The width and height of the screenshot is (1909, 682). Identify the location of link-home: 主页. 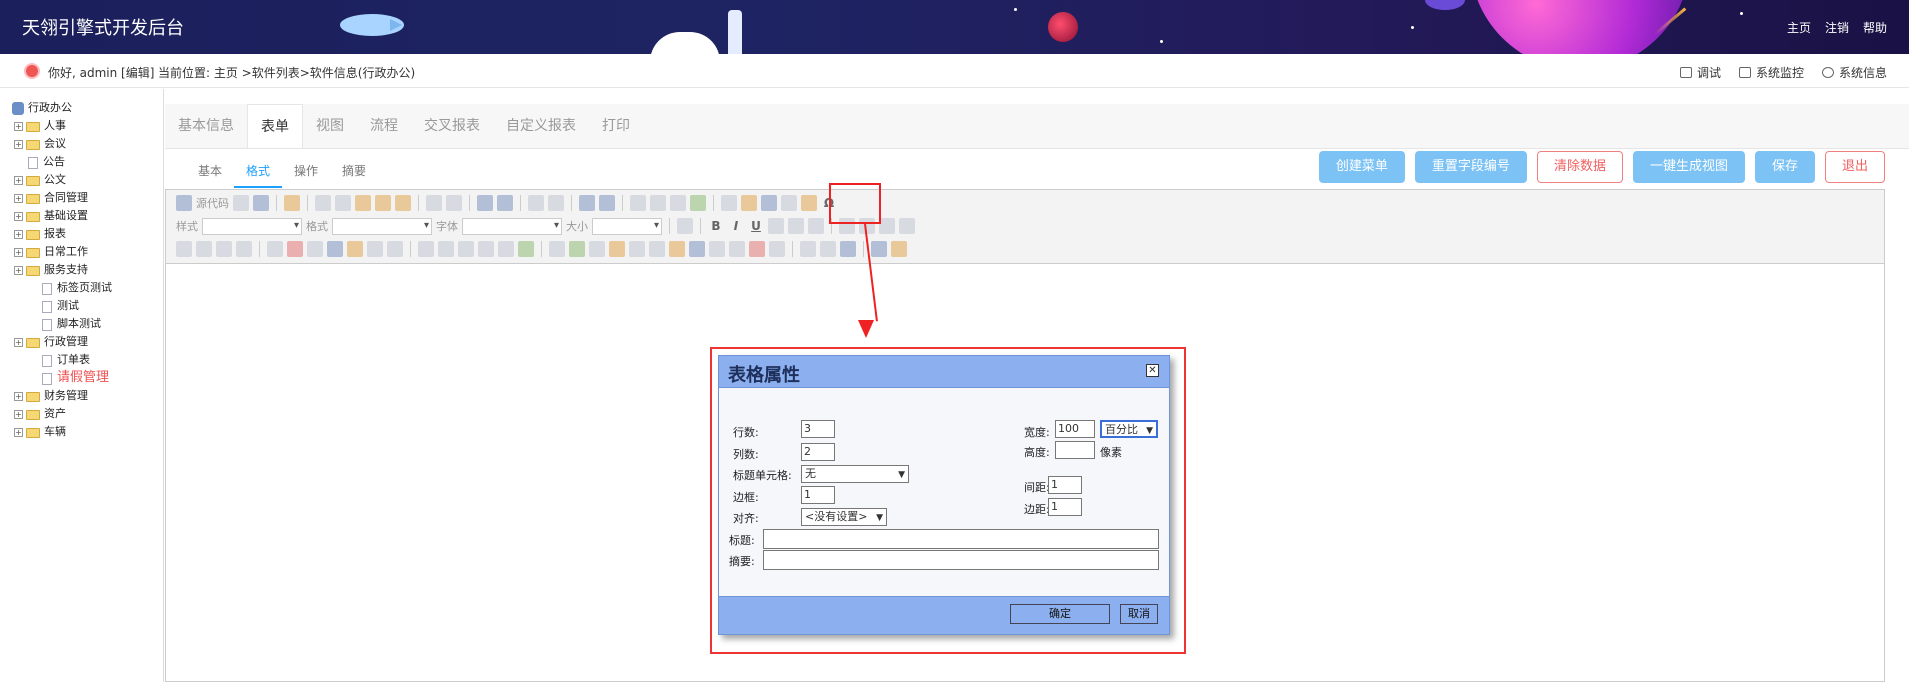
(1799, 27).